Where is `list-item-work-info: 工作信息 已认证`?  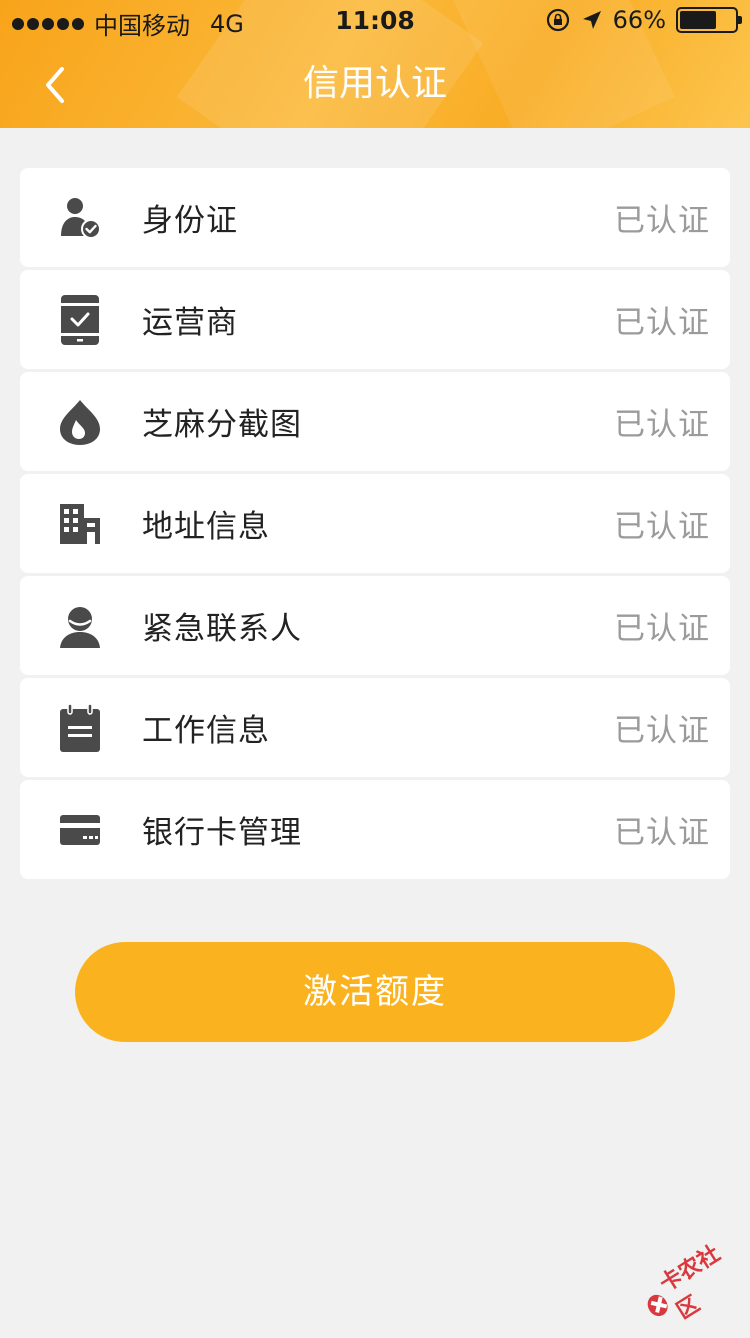 list-item-work-info: 工作信息 已认证 is located at coordinates (375, 727).